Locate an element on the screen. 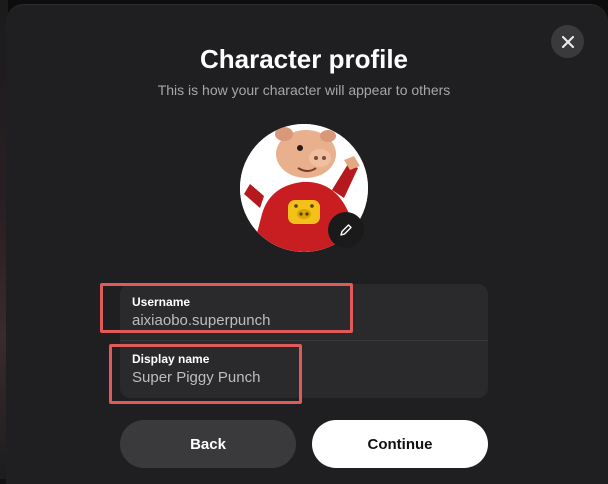  avatar-container is located at coordinates (304, 188).